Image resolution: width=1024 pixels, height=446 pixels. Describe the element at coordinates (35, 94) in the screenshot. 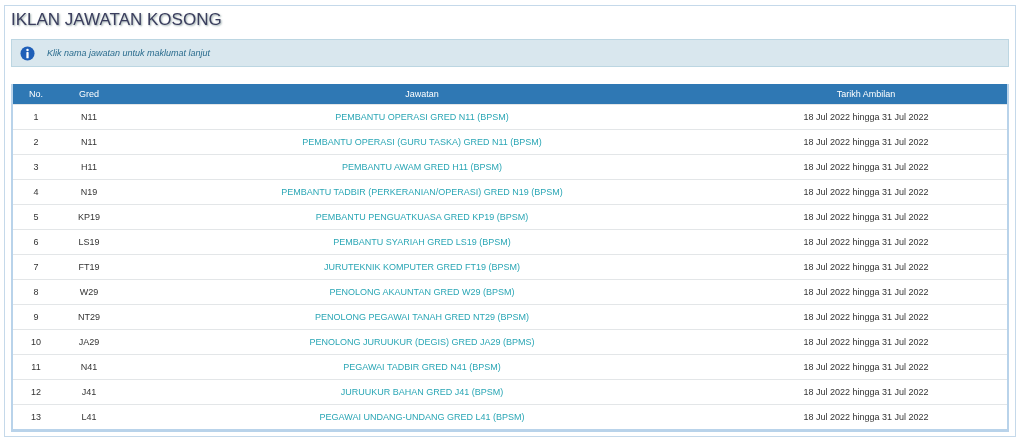

I see `column-header: No.` at that location.